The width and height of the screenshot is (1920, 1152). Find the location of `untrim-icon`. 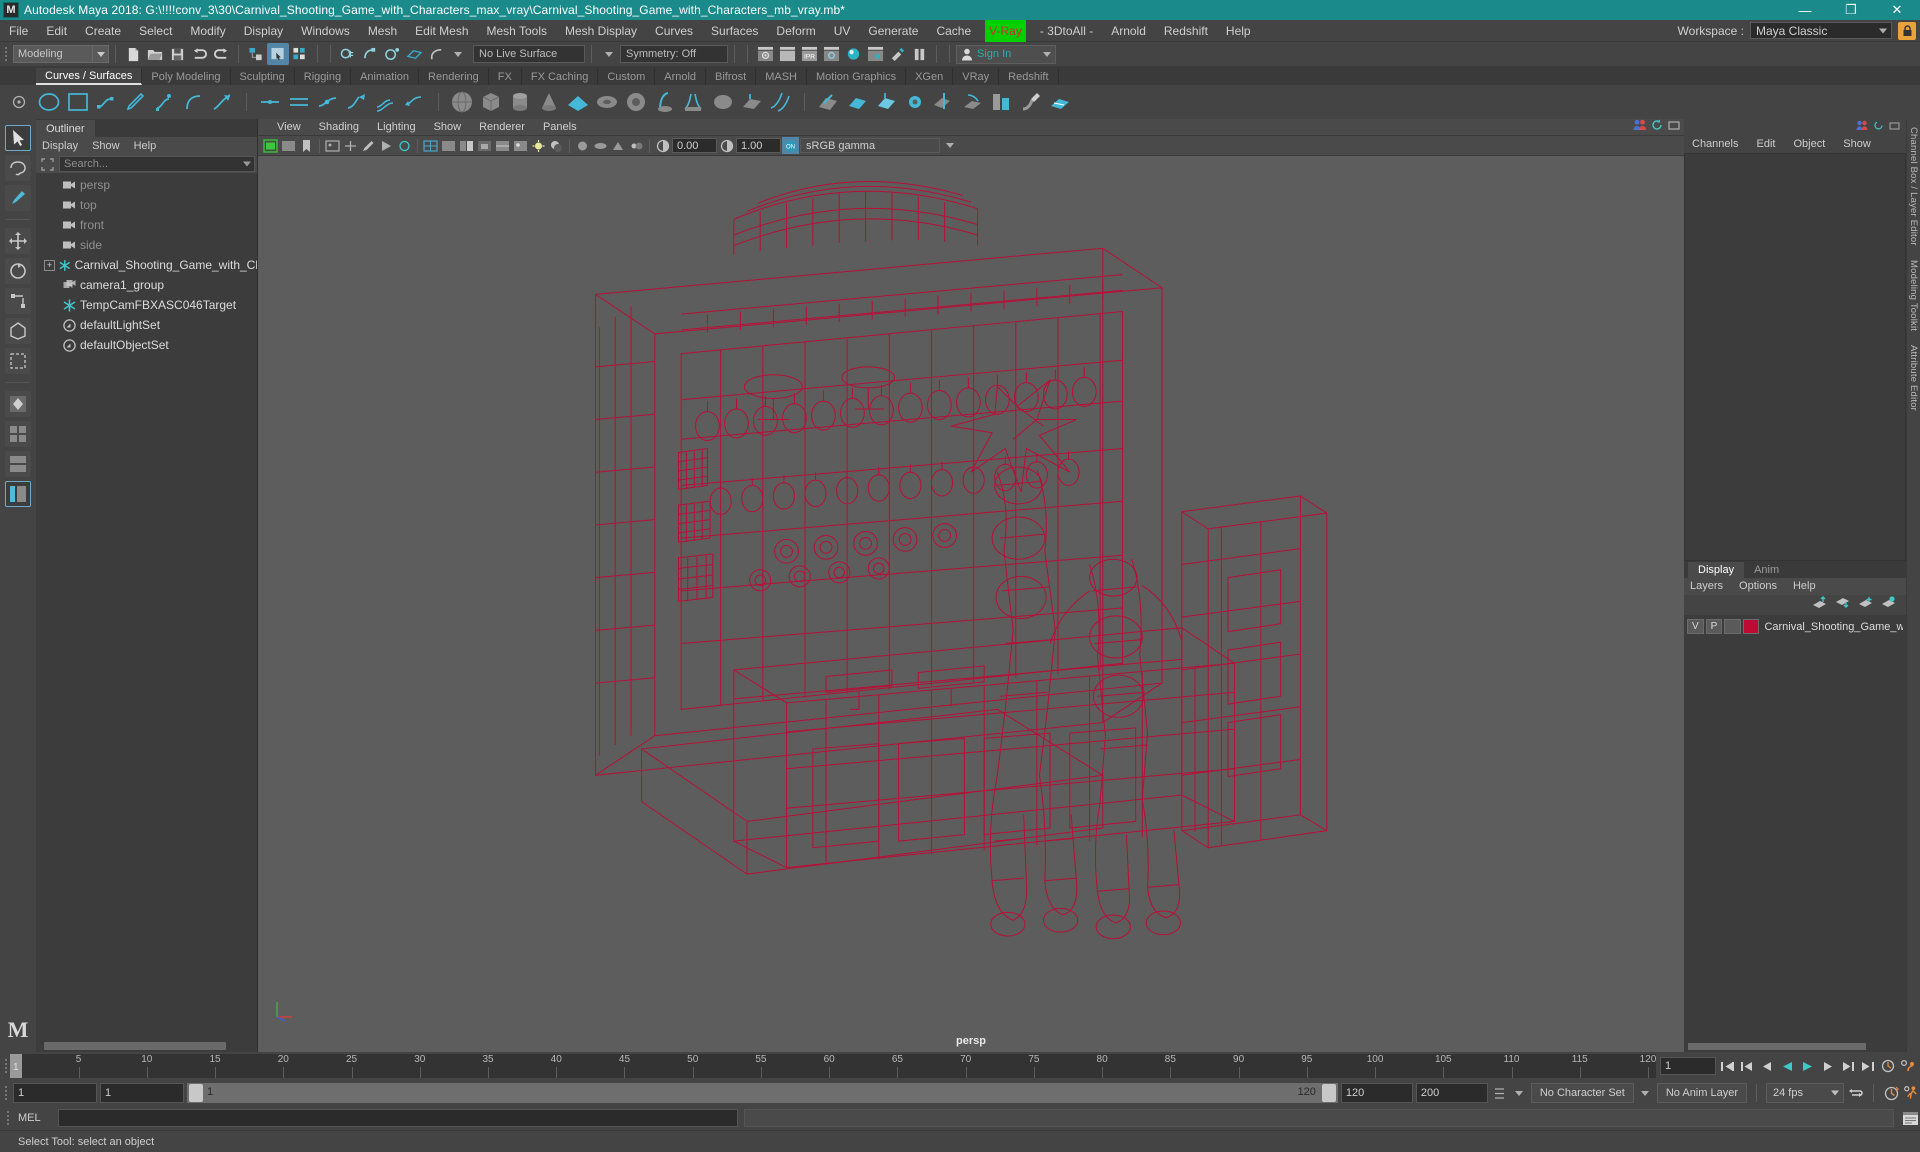

untrim-icon is located at coordinates (886, 102).